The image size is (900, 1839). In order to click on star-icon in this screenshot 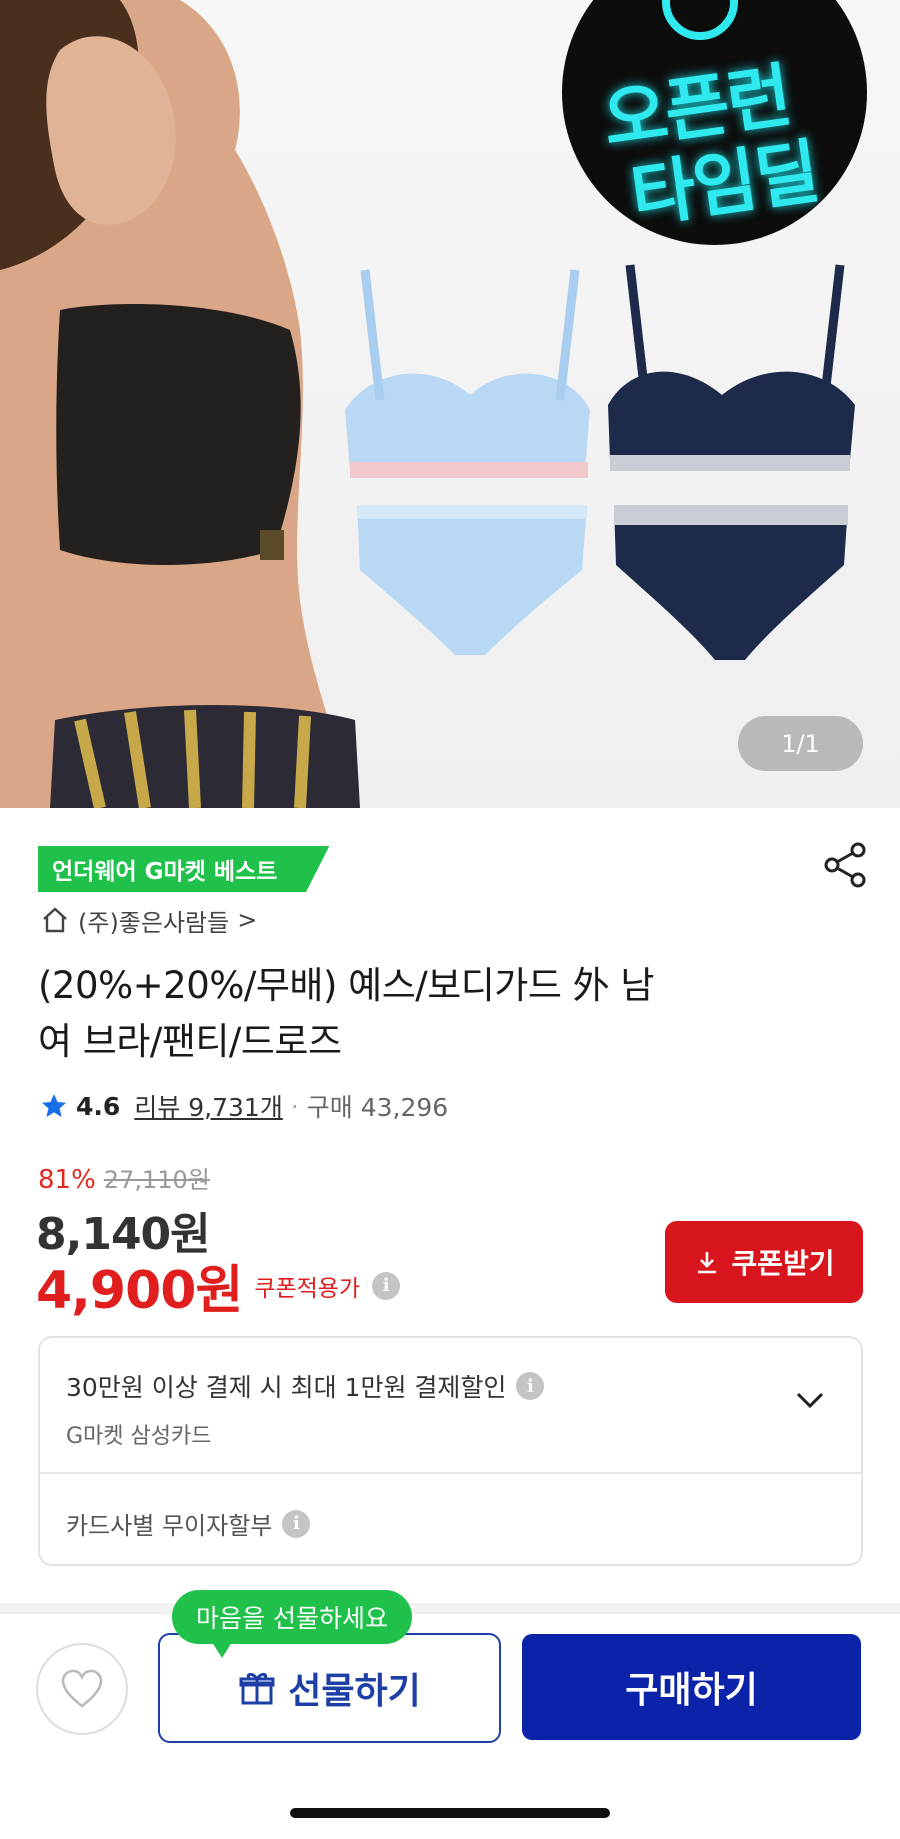, I will do `click(54, 1105)`.